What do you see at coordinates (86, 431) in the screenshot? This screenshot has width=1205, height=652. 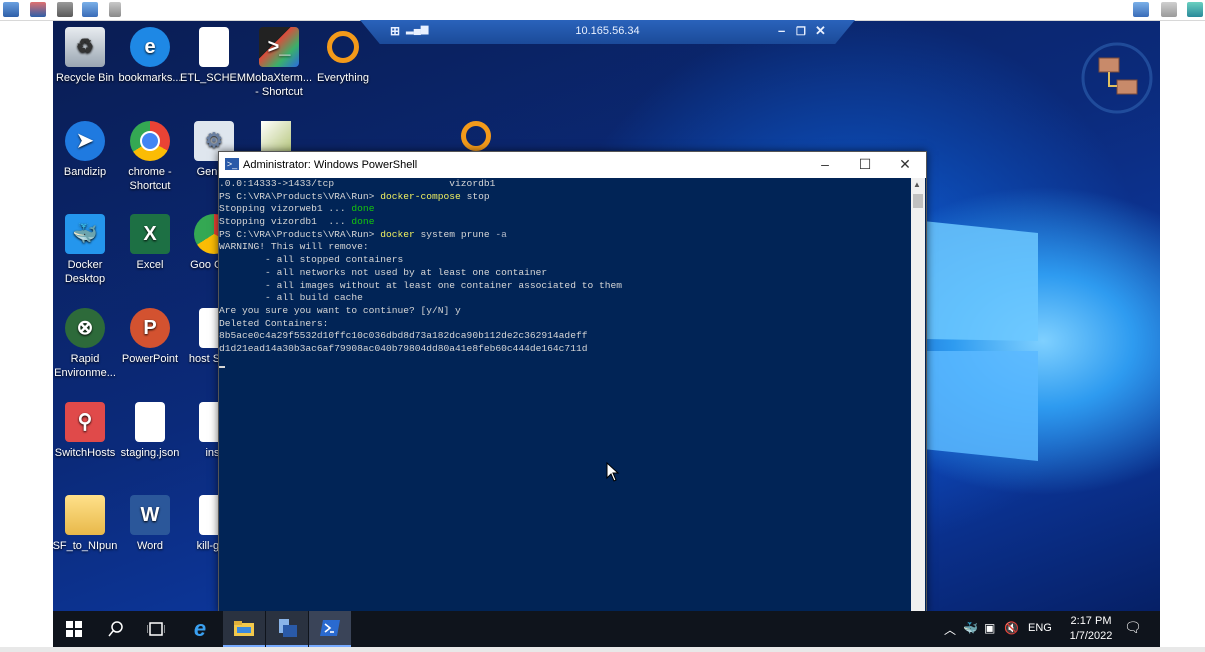 I see `desktop-icon-switchhosts: ⚲ SwitchHosts` at bounding box center [86, 431].